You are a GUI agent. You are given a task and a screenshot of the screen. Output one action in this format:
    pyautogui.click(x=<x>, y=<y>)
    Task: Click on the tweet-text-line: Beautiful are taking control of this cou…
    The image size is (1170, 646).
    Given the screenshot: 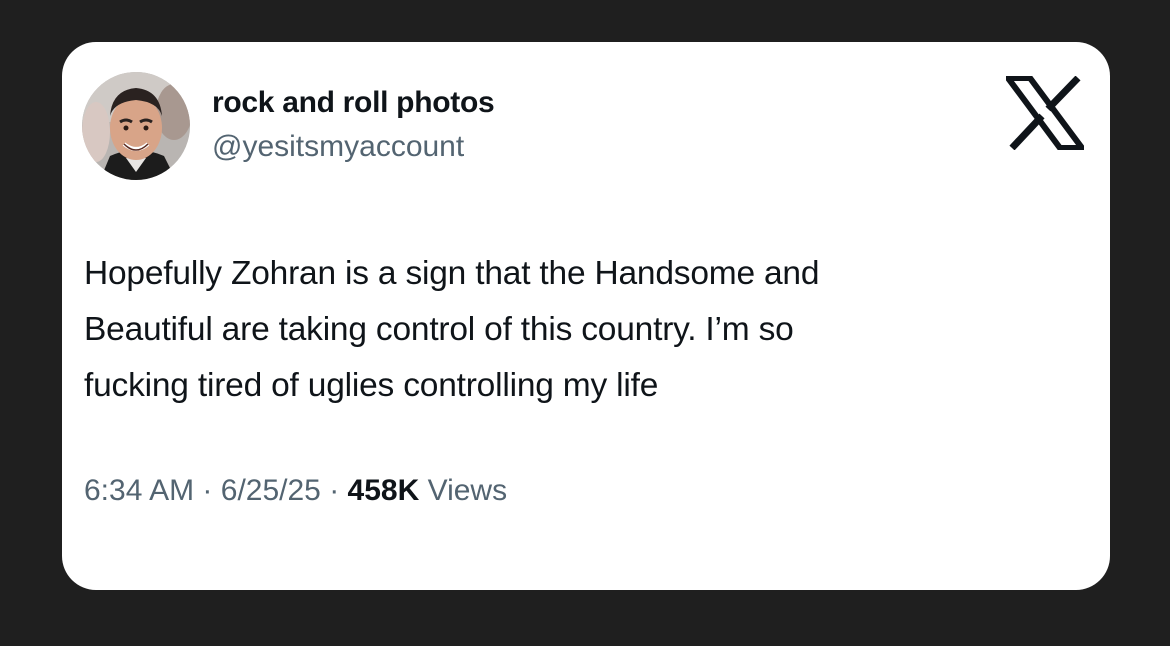 What is the action you would take?
    pyautogui.click(x=439, y=329)
    